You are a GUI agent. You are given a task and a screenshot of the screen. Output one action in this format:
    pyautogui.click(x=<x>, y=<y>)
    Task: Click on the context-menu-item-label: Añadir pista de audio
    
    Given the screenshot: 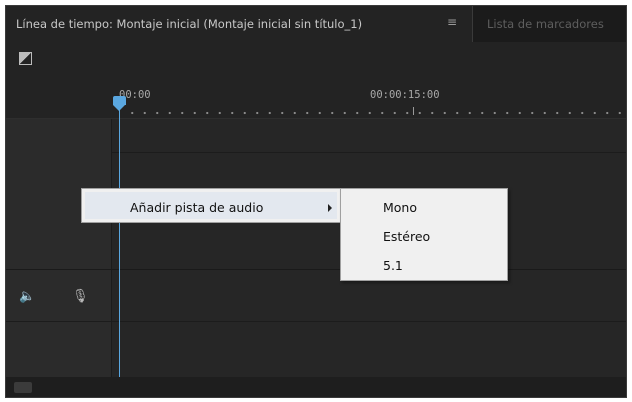 What is the action you would take?
    pyautogui.click(x=197, y=207)
    